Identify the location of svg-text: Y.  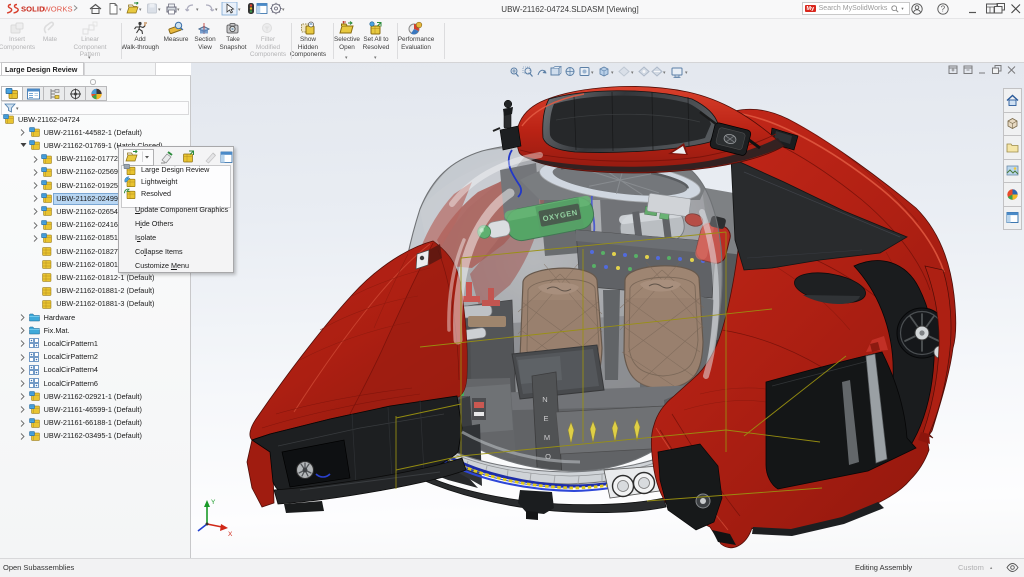
(213, 502).